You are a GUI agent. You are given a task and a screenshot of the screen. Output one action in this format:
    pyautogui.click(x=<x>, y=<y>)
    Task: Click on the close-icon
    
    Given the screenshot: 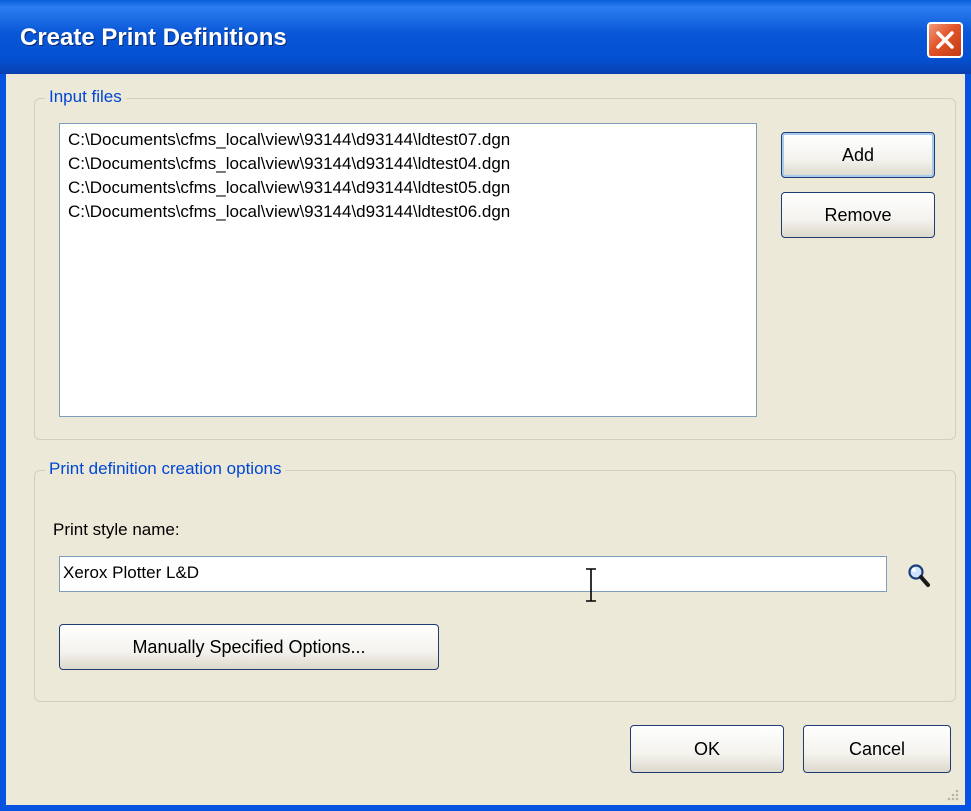 What is the action you would take?
    pyautogui.click(x=945, y=40)
    